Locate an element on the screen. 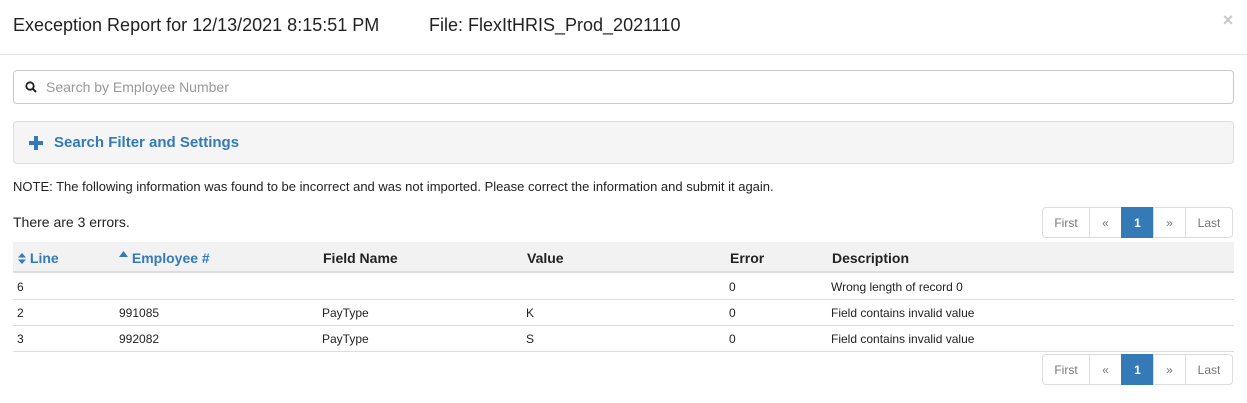 This screenshot has height=403, width=1247. column-header-description: Description is located at coordinates (871, 258).